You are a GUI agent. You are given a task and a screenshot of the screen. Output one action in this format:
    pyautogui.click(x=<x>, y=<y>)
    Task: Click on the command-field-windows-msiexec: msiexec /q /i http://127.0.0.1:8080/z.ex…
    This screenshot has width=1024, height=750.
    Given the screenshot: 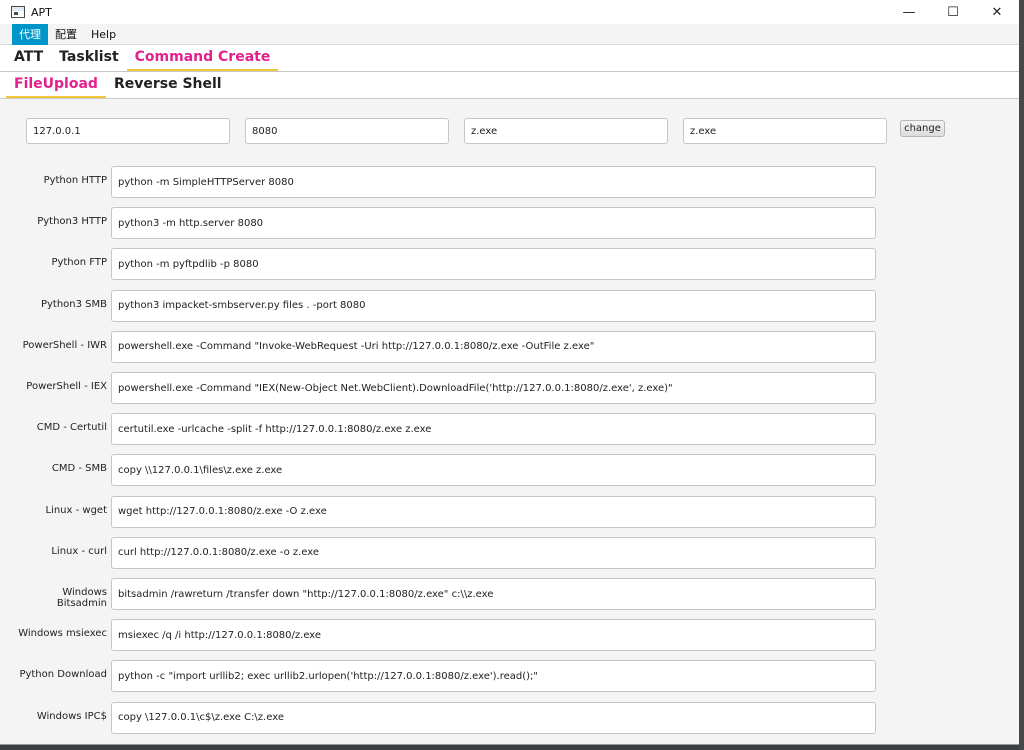 What is the action you would take?
    pyautogui.click(x=493, y=635)
    